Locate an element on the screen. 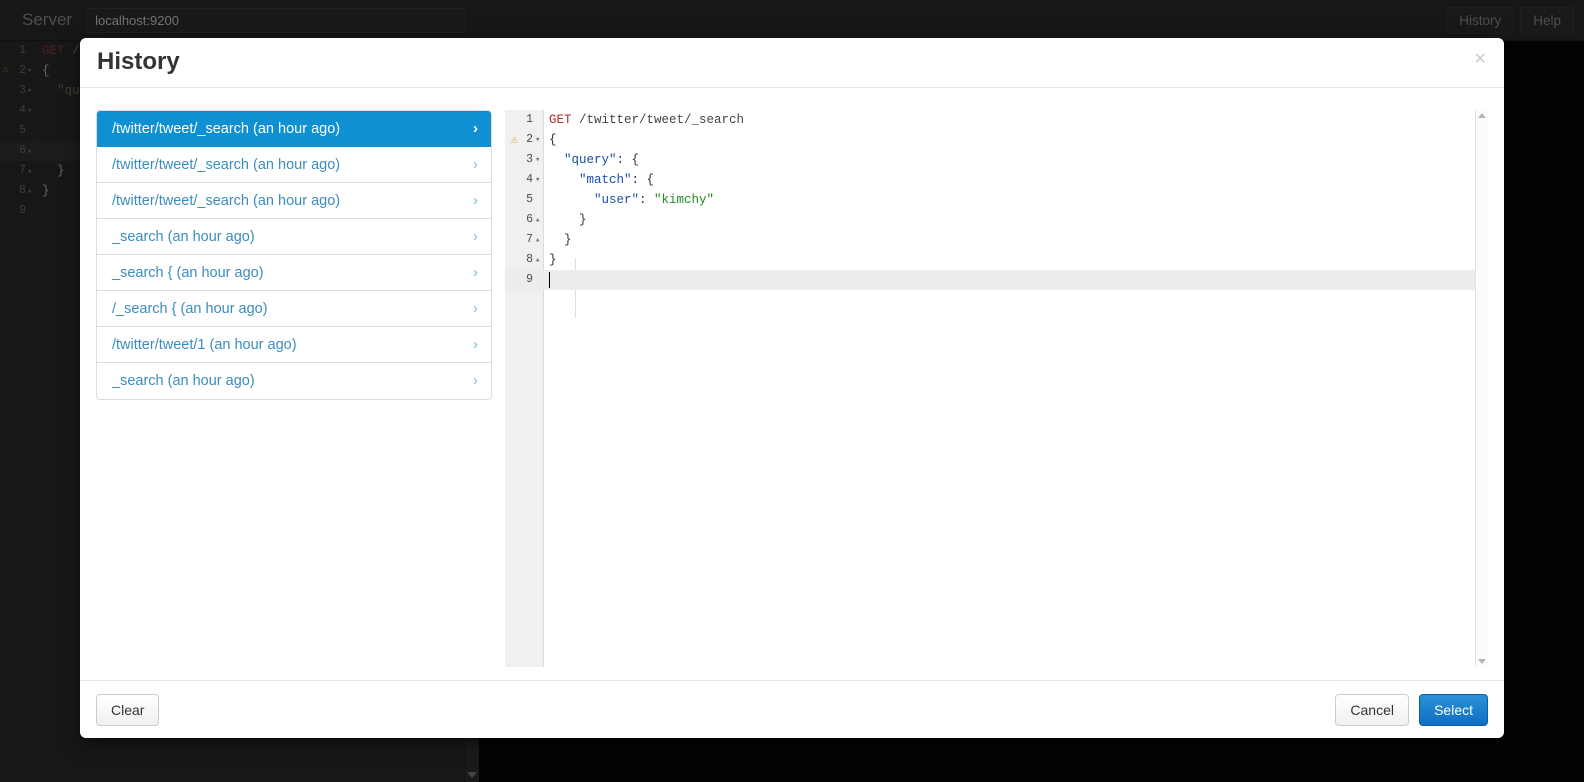 The width and height of the screenshot is (1584, 782). line-number: 5 is located at coordinates (529, 199).